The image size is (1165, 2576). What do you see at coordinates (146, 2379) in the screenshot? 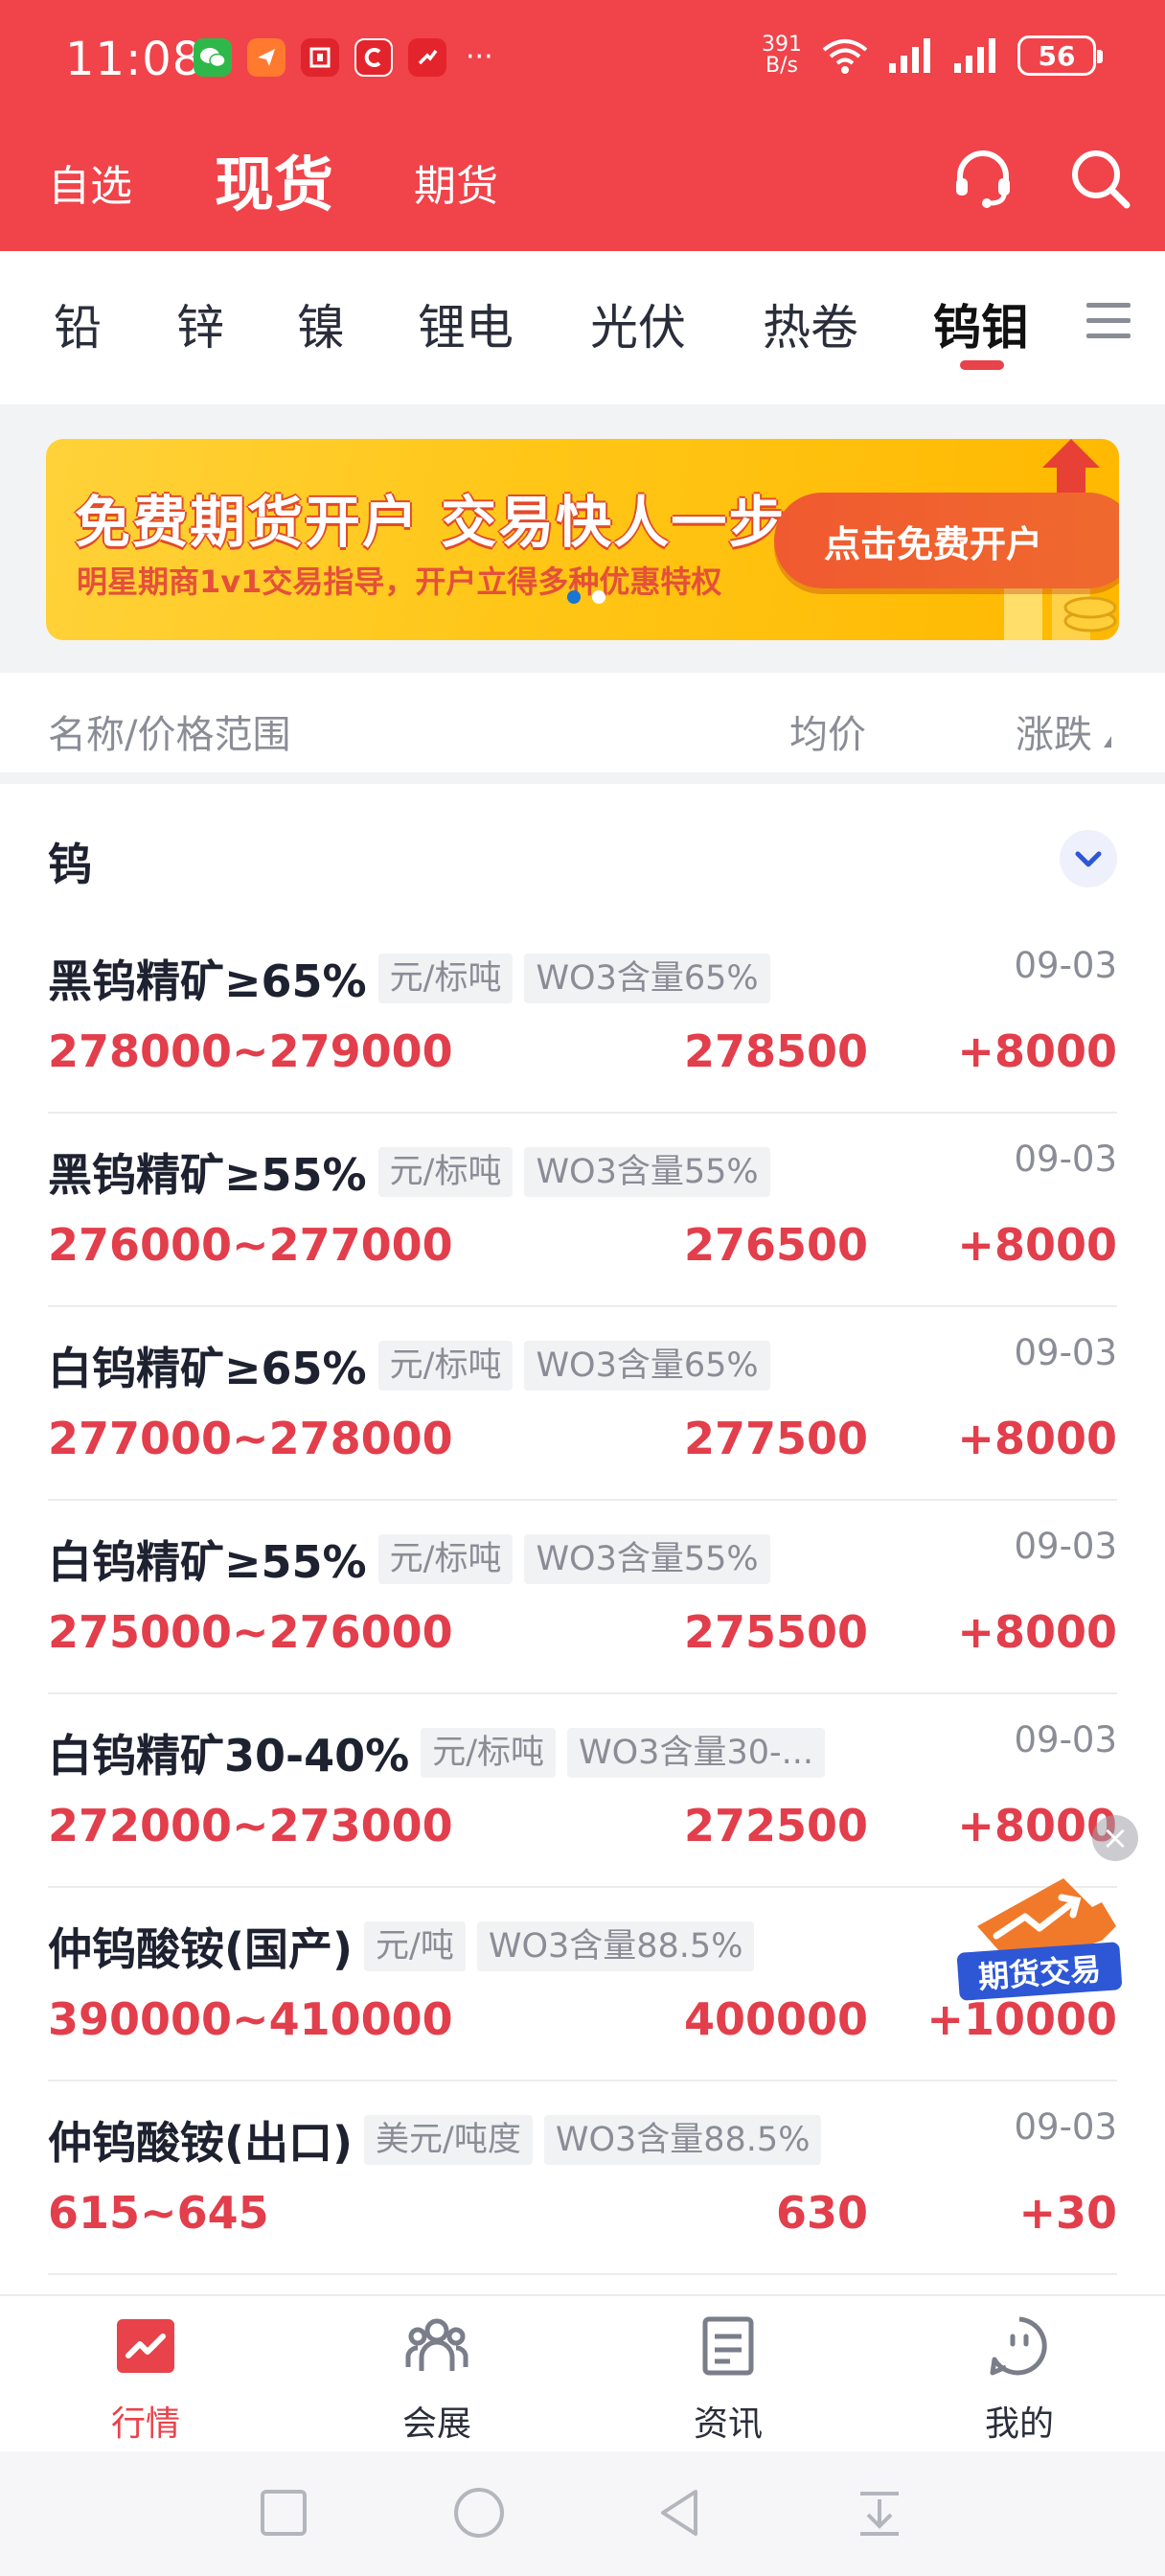
I see `tab-market: 行情` at bounding box center [146, 2379].